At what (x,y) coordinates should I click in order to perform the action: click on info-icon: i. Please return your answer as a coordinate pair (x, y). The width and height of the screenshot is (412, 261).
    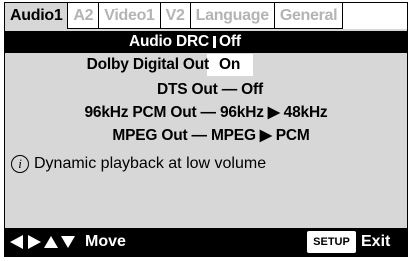
    Looking at the image, I should click on (20, 164).